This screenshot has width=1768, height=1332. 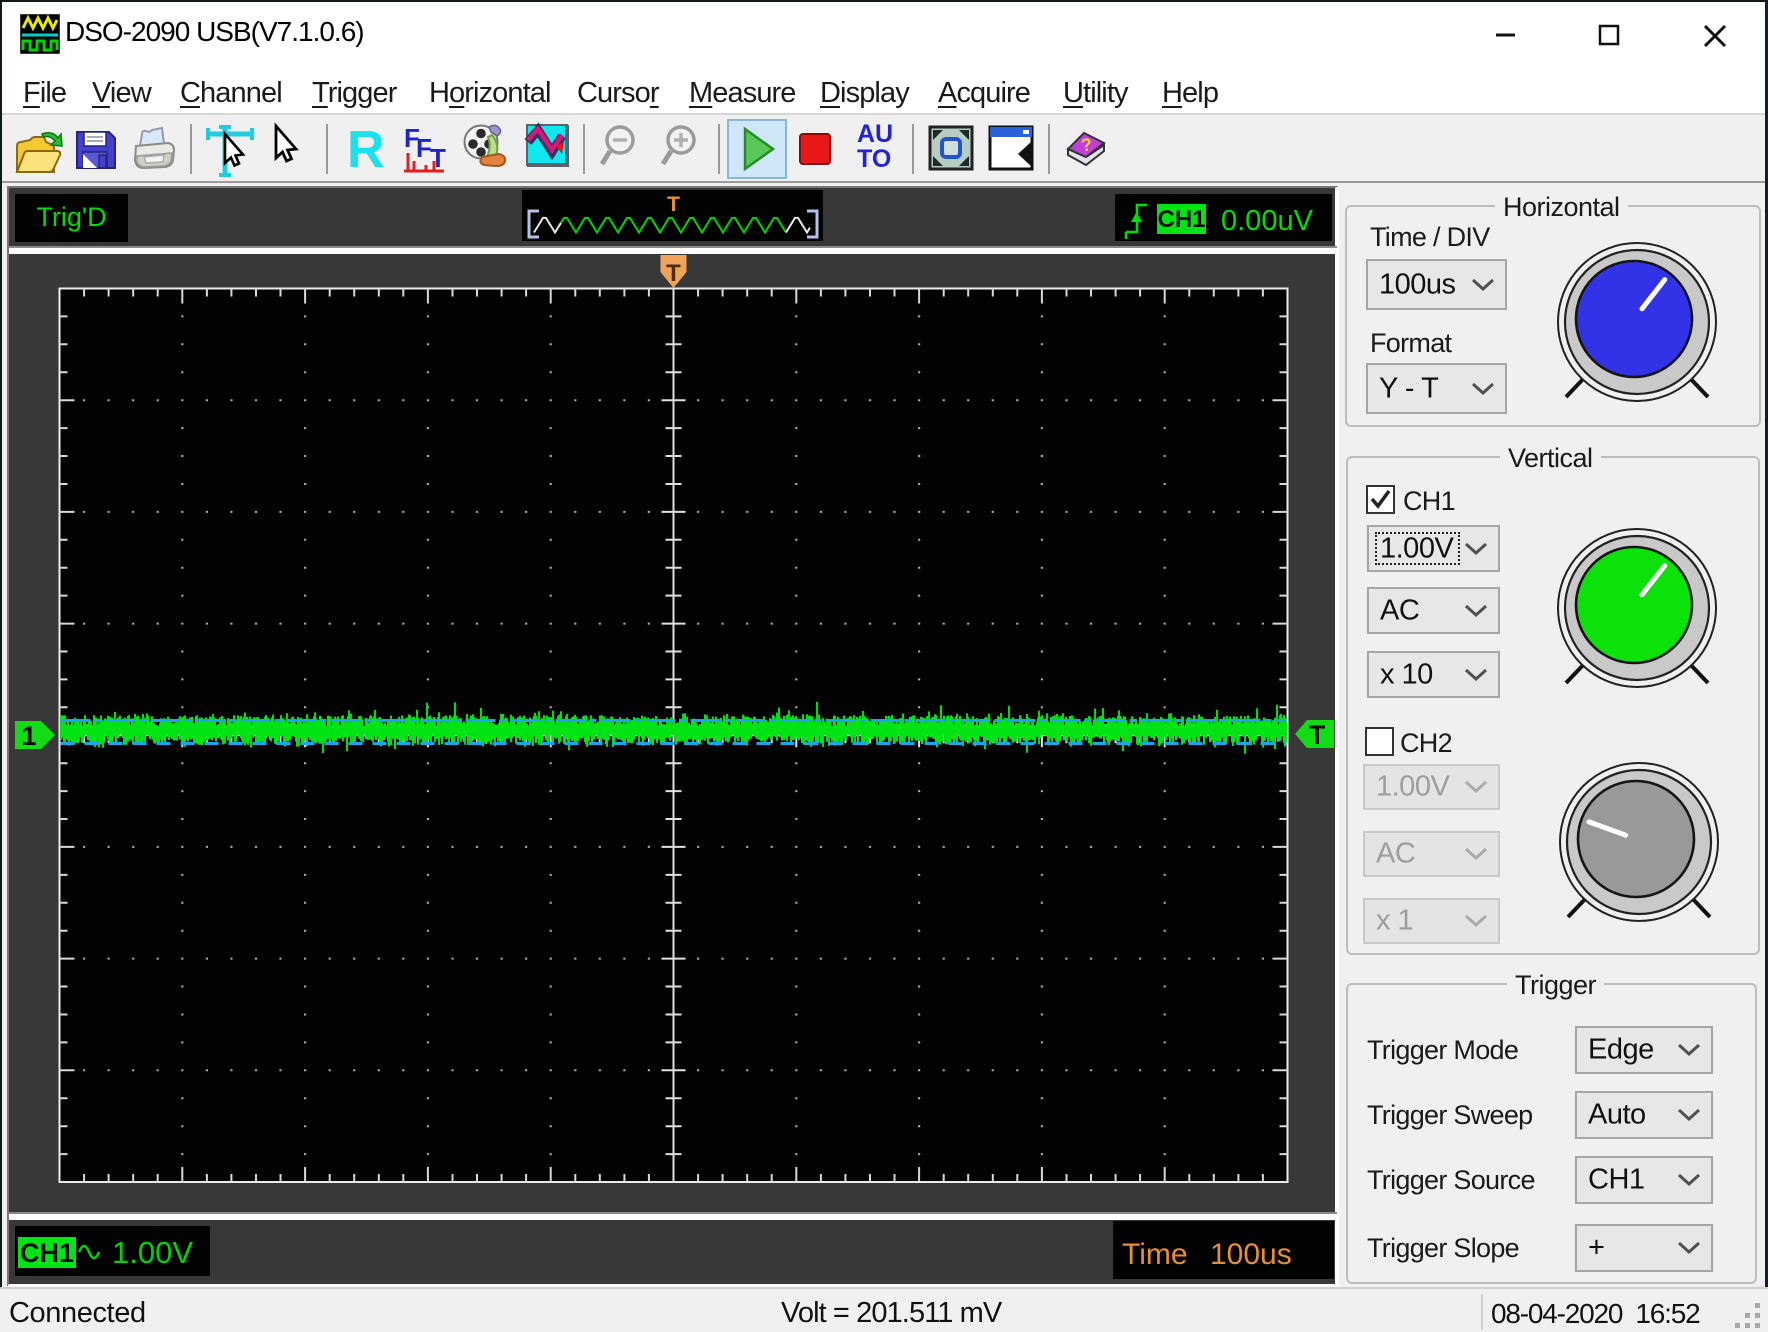 I want to click on svg-text: 1, so click(x=28, y=736).